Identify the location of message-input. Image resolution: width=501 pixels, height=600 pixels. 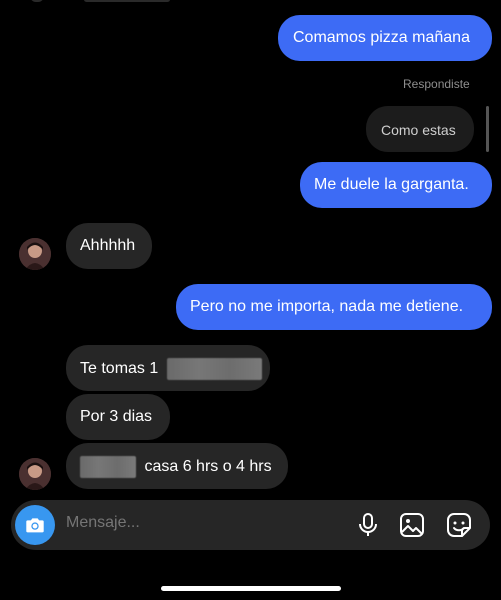
(206, 523).